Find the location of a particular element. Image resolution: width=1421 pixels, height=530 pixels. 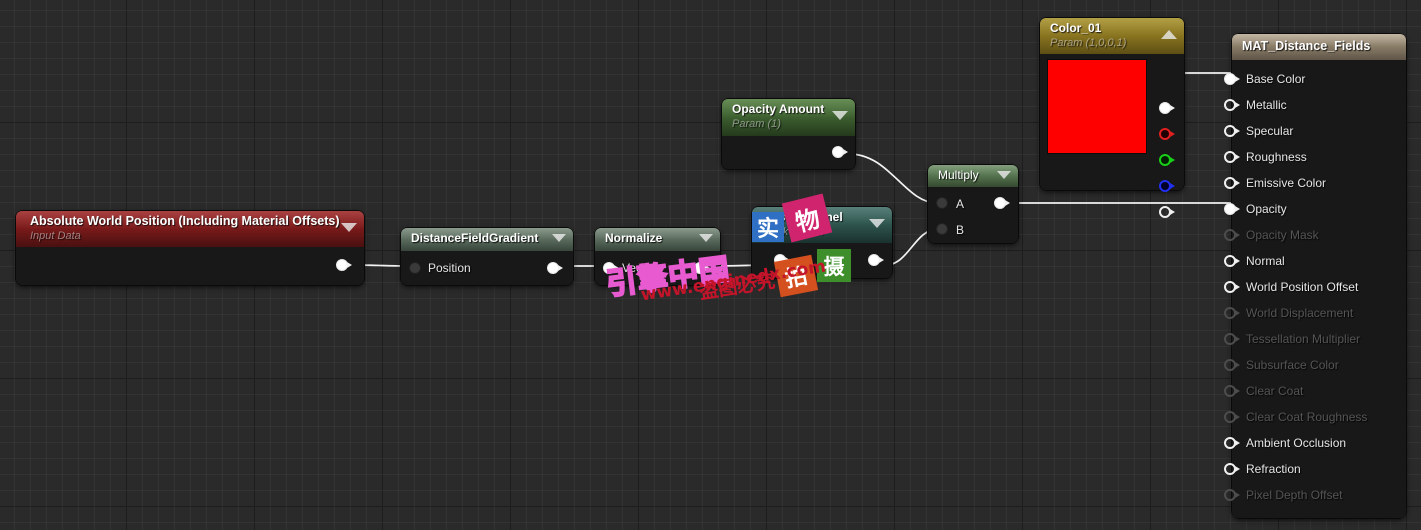

node-header: Multiply is located at coordinates (973, 176).